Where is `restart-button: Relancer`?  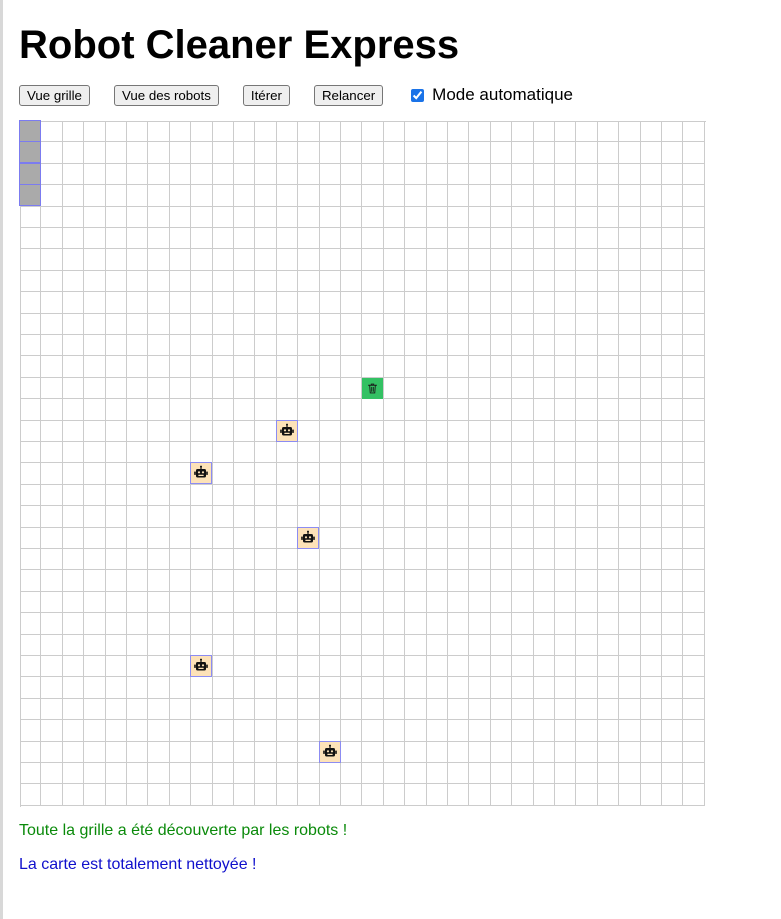
restart-button: Relancer is located at coordinates (348, 95).